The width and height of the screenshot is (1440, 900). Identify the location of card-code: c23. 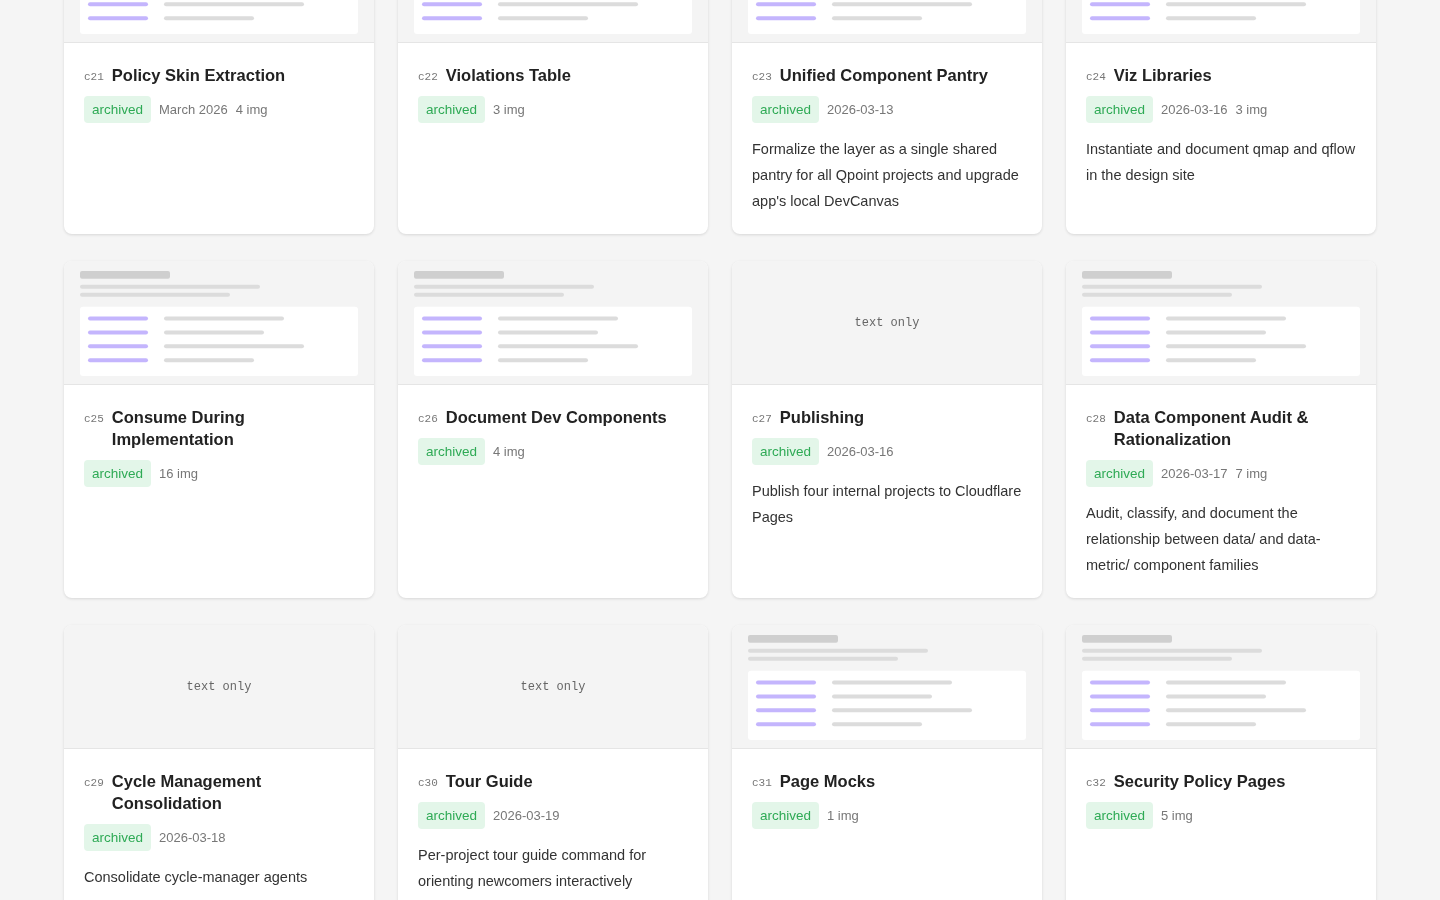
(762, 77).